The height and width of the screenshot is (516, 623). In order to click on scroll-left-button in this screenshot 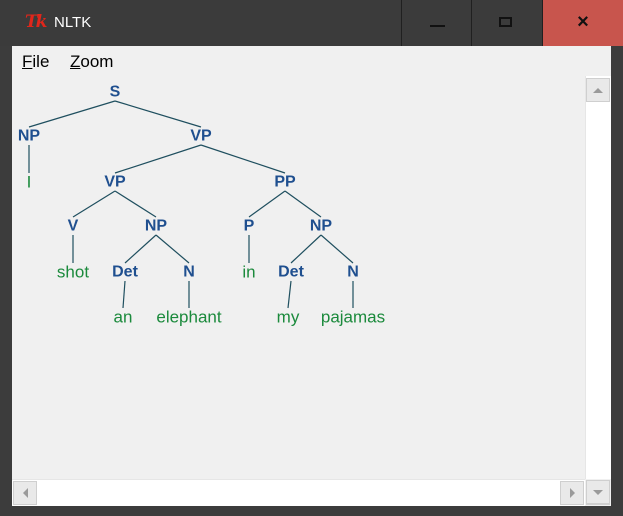, I will do `click(25, 493)`.